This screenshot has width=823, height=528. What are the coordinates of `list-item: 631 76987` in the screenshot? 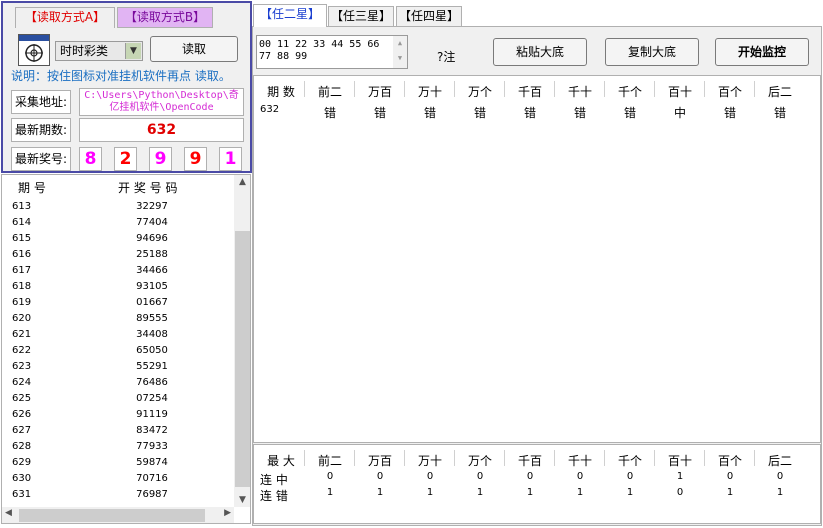 It's located at (118, 495).